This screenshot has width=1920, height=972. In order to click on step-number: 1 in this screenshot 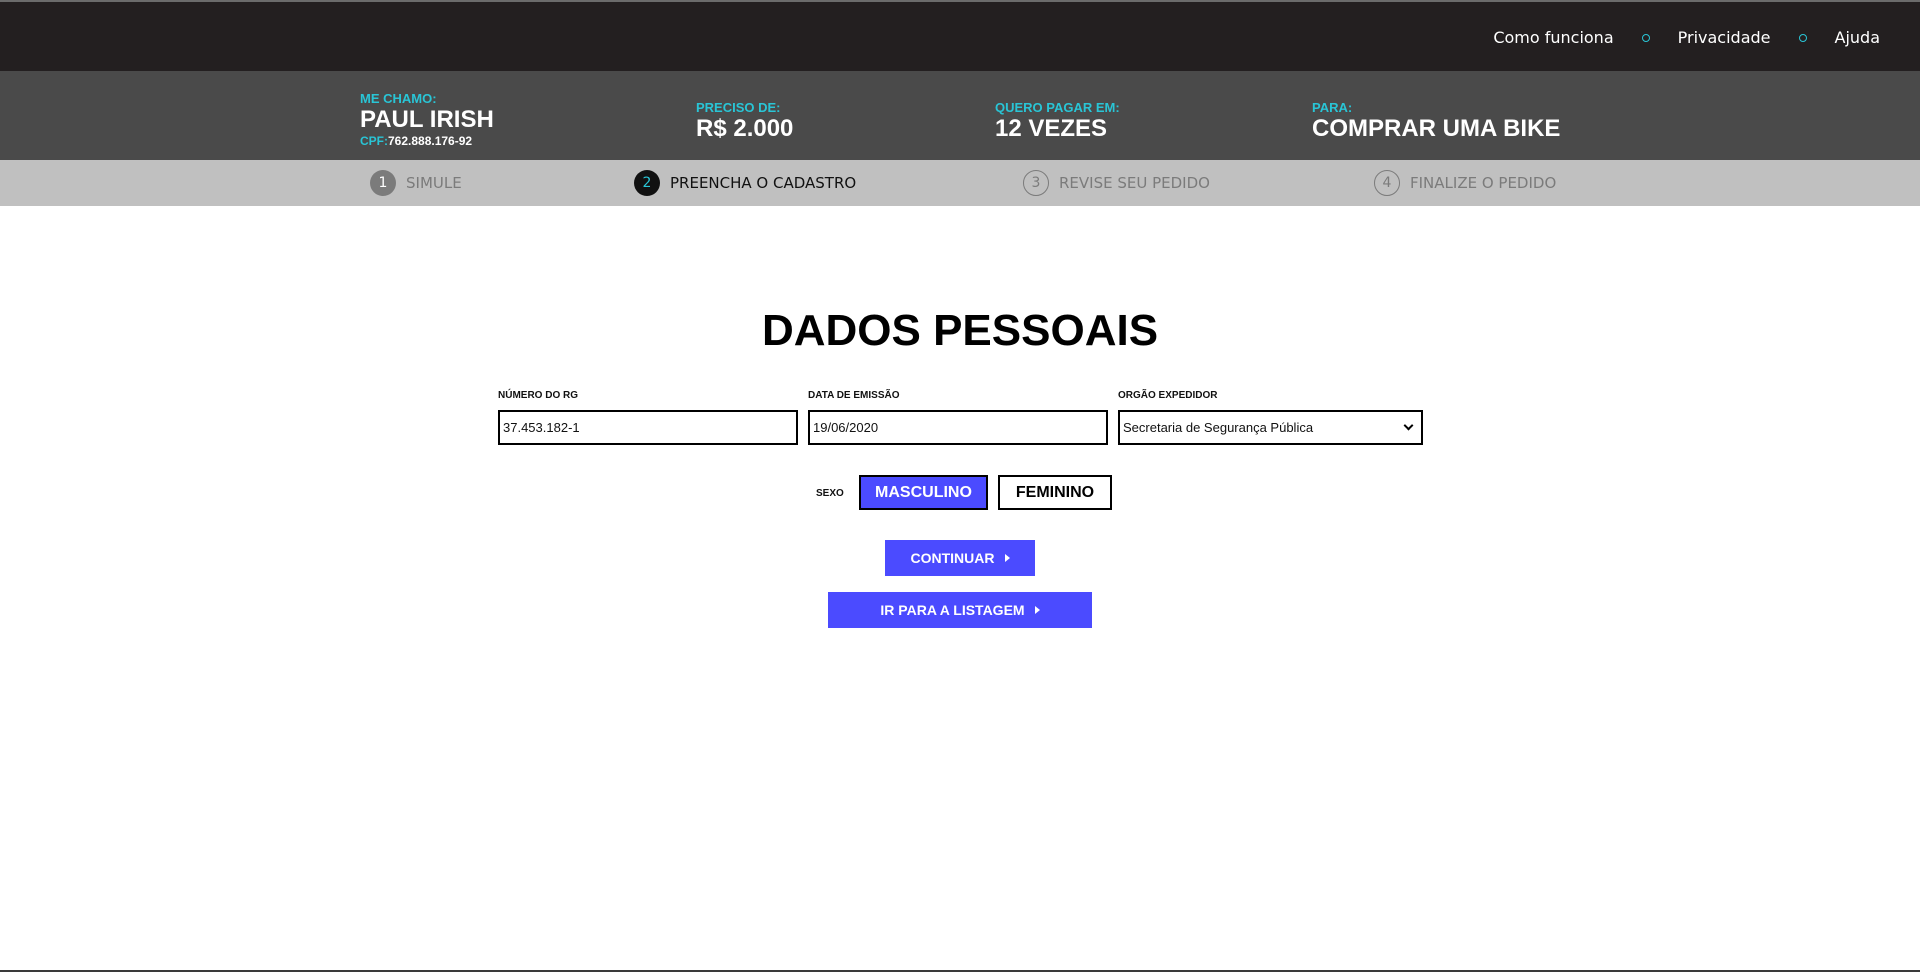, I will do `click(383, 183)`.